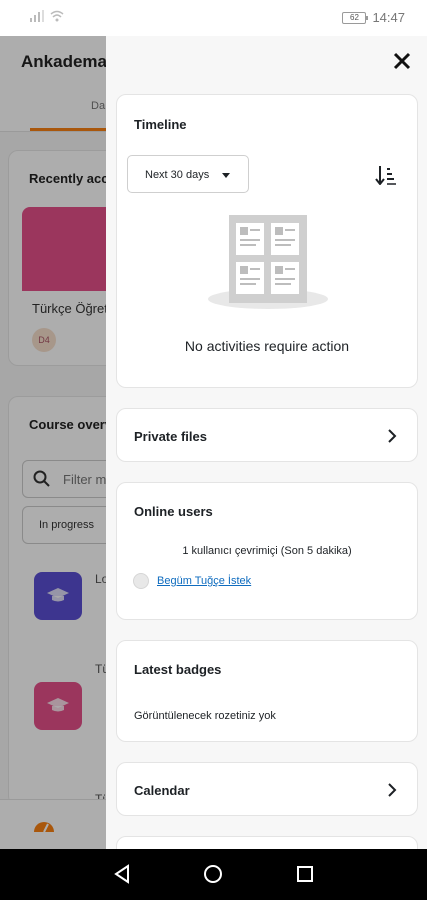  Describe the element at coordinates (205, 716) in the screenshot. I see `badges-empty-message: Görüntülenecek rozetiniz yok` at that location.